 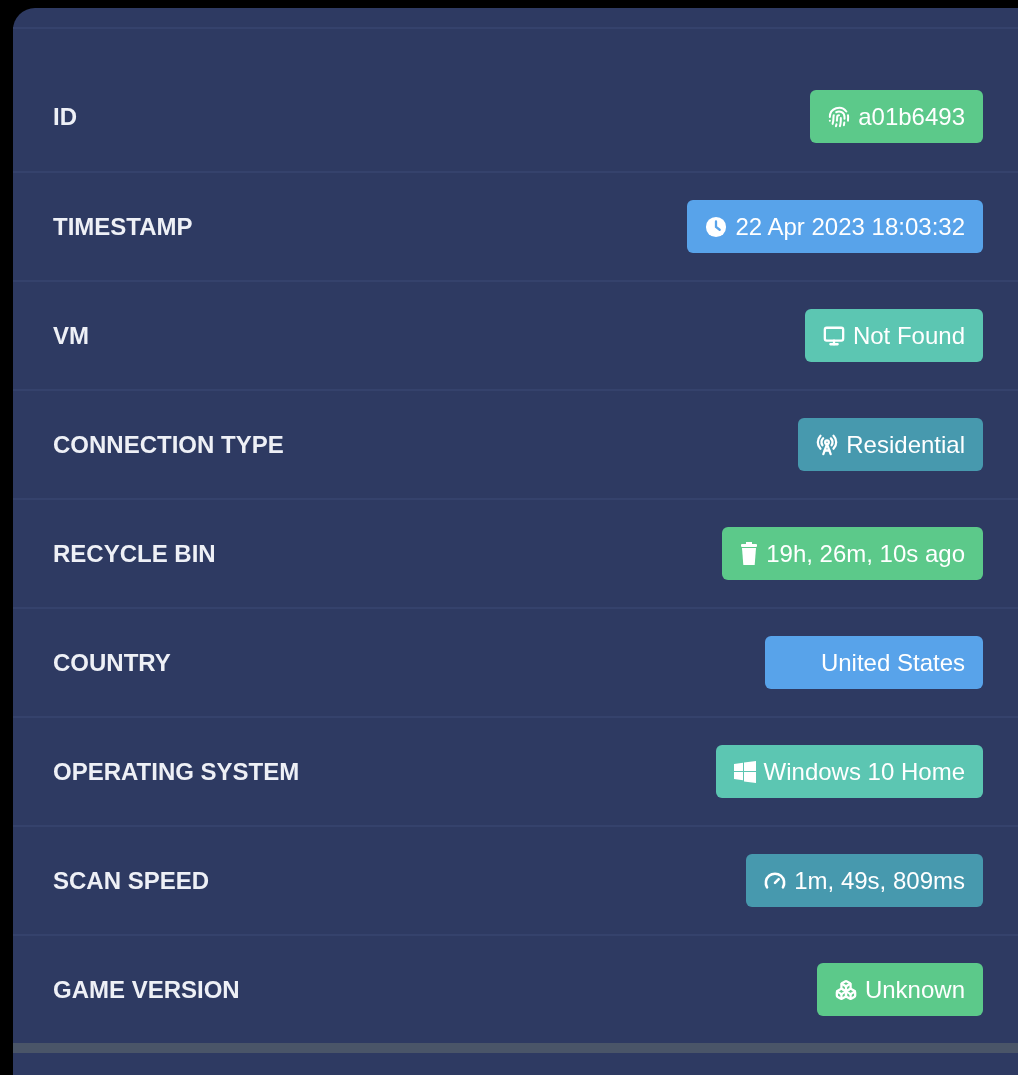 What do you see at coordinates (893, 335) in the screenshot?
I see `value-badge: Not Found` at bounding box center [893, 335].